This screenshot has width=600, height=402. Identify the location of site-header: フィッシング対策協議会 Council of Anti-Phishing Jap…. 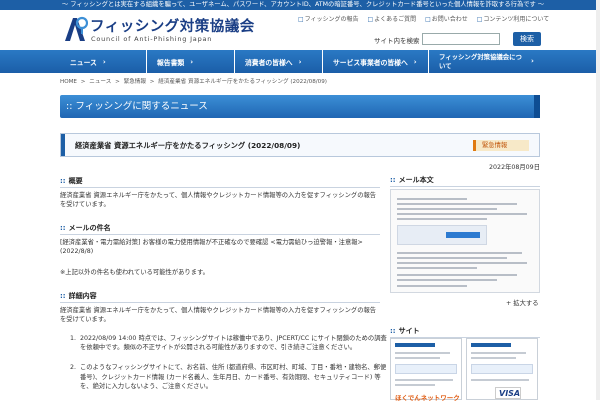
(300, 30).